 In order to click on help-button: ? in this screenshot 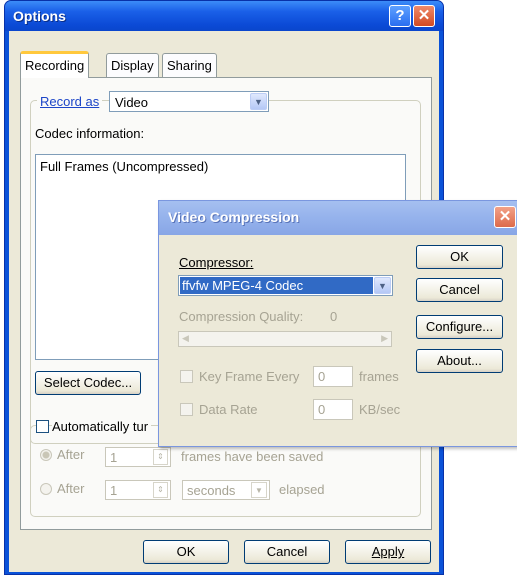, I will do `click(400, 16)`.